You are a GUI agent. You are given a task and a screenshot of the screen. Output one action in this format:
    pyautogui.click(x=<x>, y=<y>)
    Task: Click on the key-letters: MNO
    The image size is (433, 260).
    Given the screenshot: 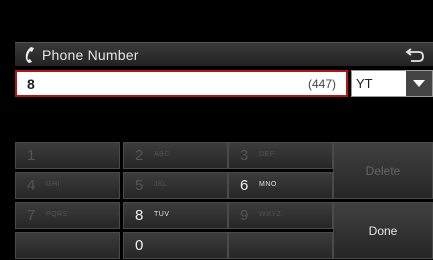 What is the action you would take?
    pyautogui.click(x=268, y=184)
    